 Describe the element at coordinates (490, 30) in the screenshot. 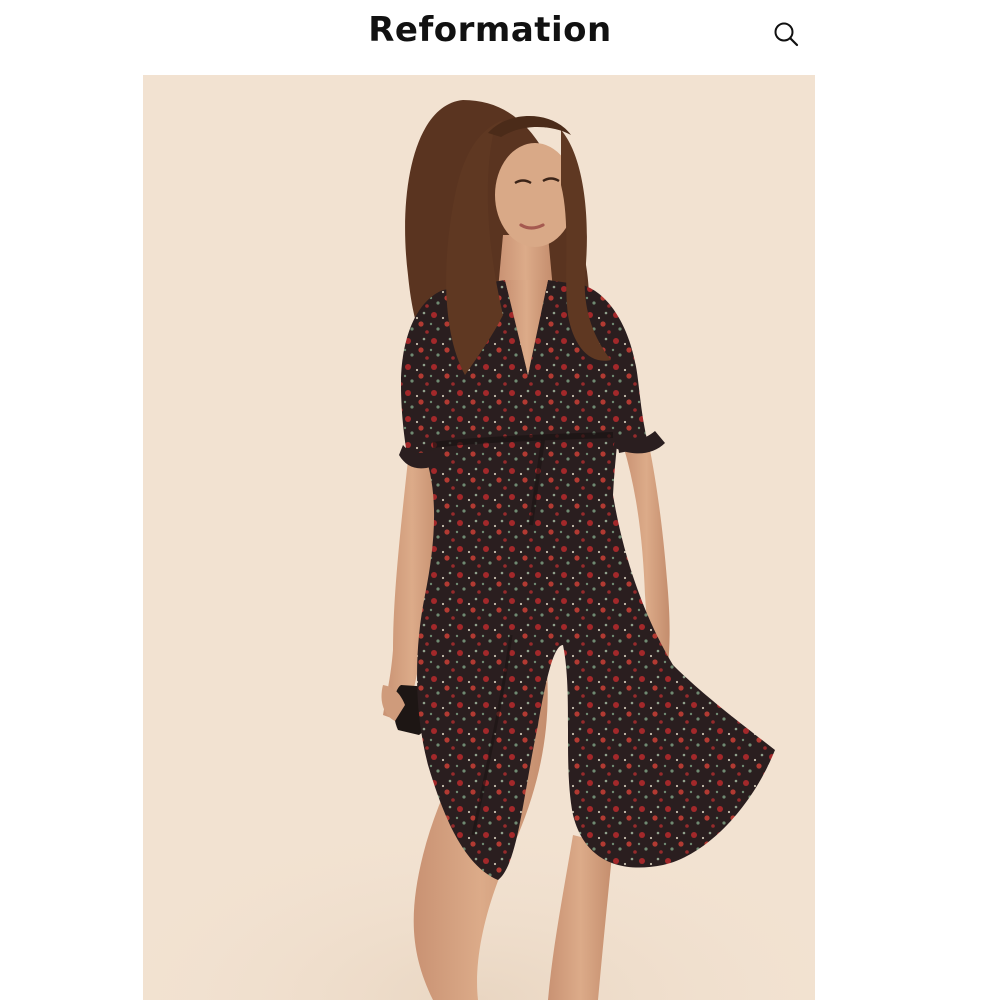

I see `brand-logo: Reformation` at that location.